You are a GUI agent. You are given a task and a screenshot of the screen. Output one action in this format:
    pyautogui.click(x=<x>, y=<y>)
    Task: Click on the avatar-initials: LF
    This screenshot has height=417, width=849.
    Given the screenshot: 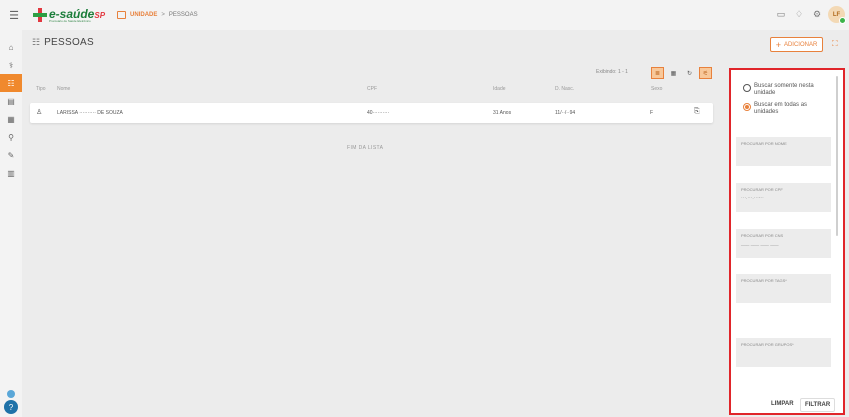 What is the action you would take?
    pyautogui.click(x=836, y=14)
    